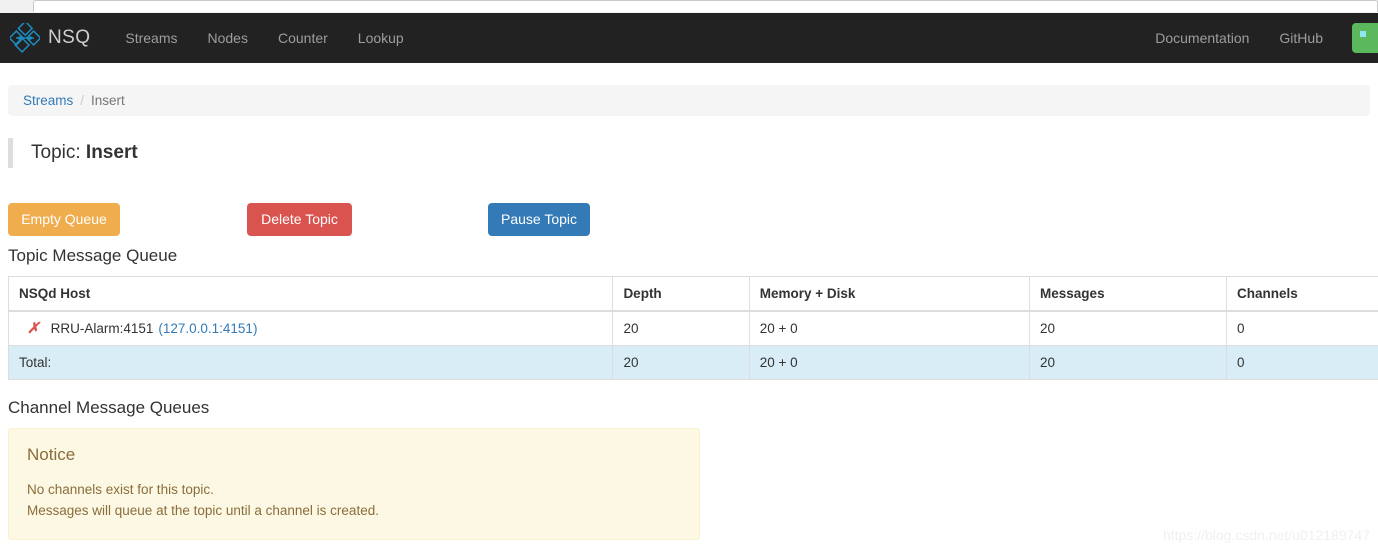  I want to click on navbar-right-links: Documentation GitHub, so click(1259, 38).